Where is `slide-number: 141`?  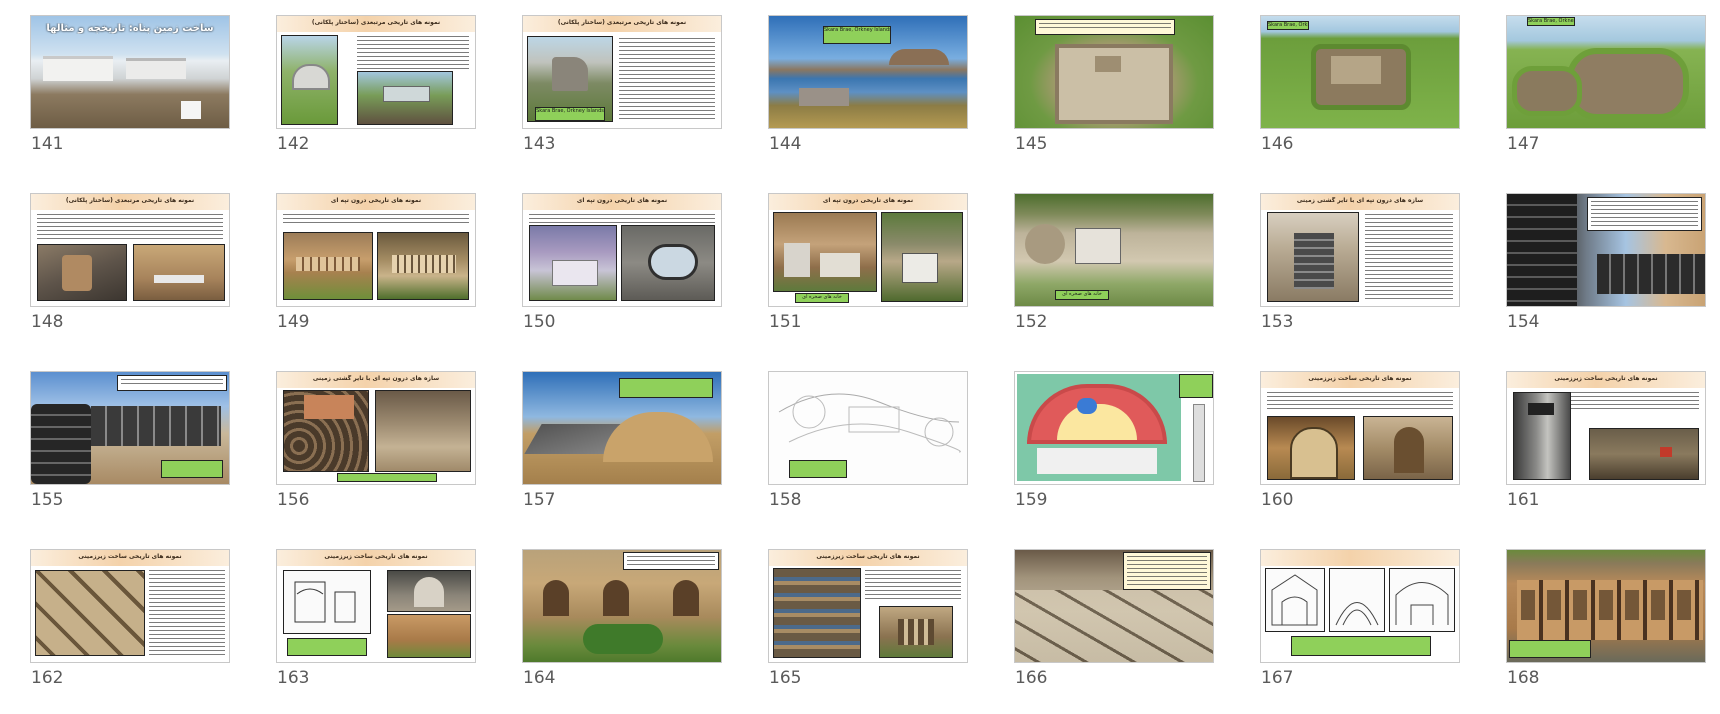 slide-number: 141 is located at coordinates (47, 144).